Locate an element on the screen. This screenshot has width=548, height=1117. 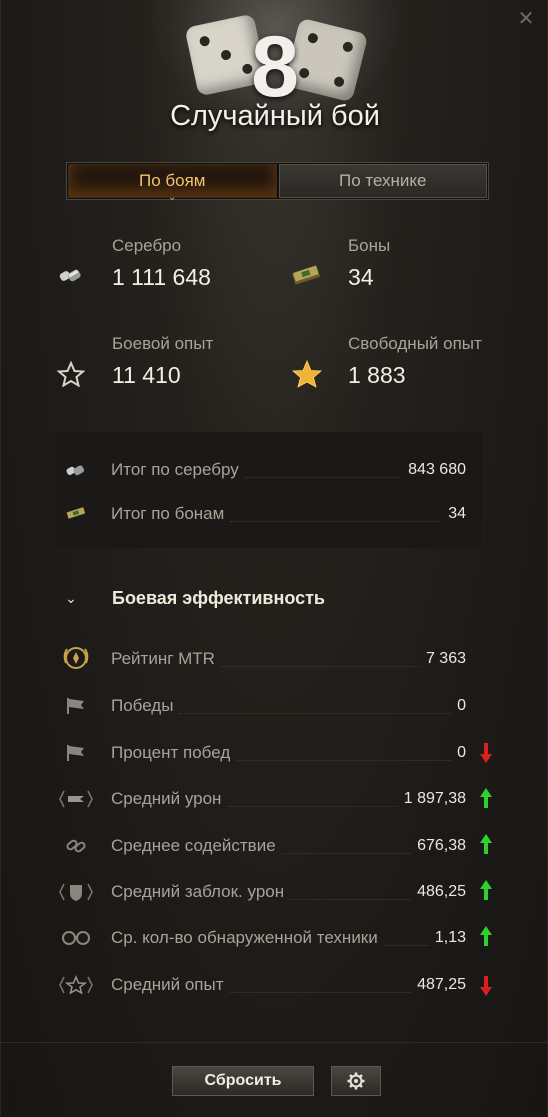
combat-xp-value: 11 410 is located at coordinates (146, 375).